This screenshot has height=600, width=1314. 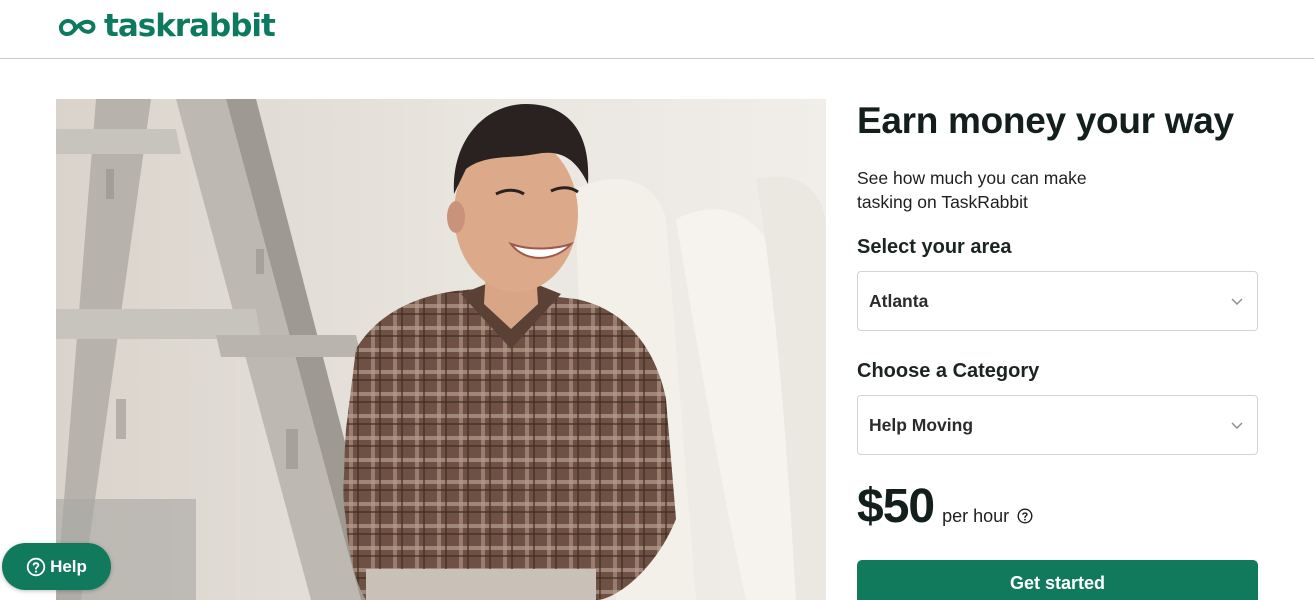 What do you see at coordinates (921, 424) in the screenshot?
I see `category-select-value: Help Moving` at bounding box center [921, 424].